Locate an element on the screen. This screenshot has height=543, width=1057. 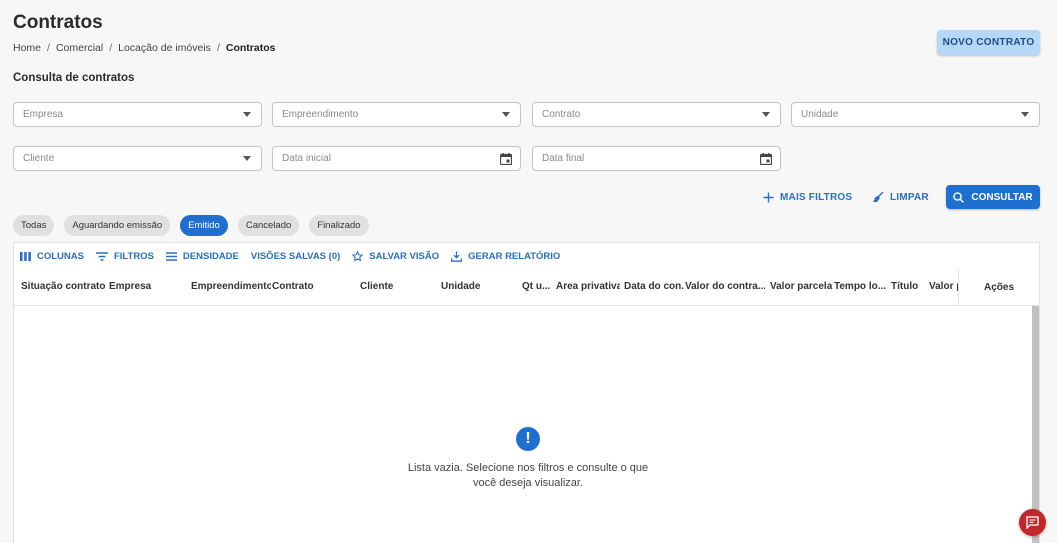
search-icon is located at coordinates (959, 197).